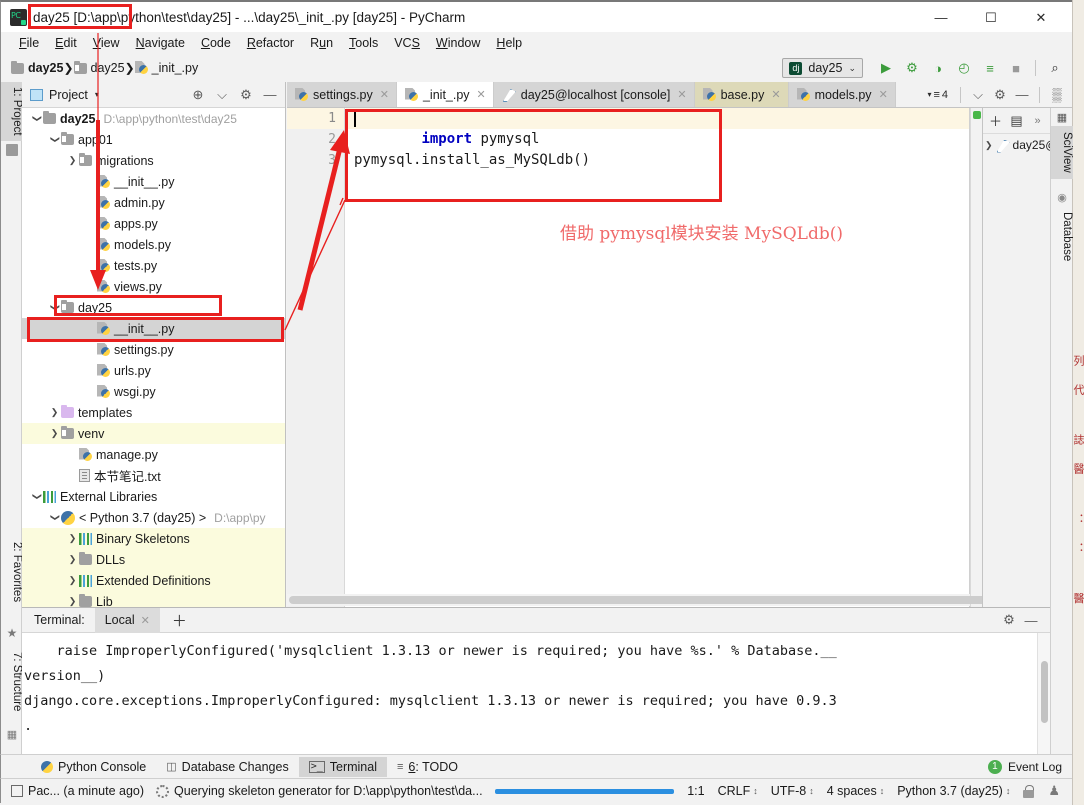  What do you see at coordinates (153, 118) in the screenshot?
I see `tree-row: day25 D:\app\python\test\day25` at bounding box center [153, 118].